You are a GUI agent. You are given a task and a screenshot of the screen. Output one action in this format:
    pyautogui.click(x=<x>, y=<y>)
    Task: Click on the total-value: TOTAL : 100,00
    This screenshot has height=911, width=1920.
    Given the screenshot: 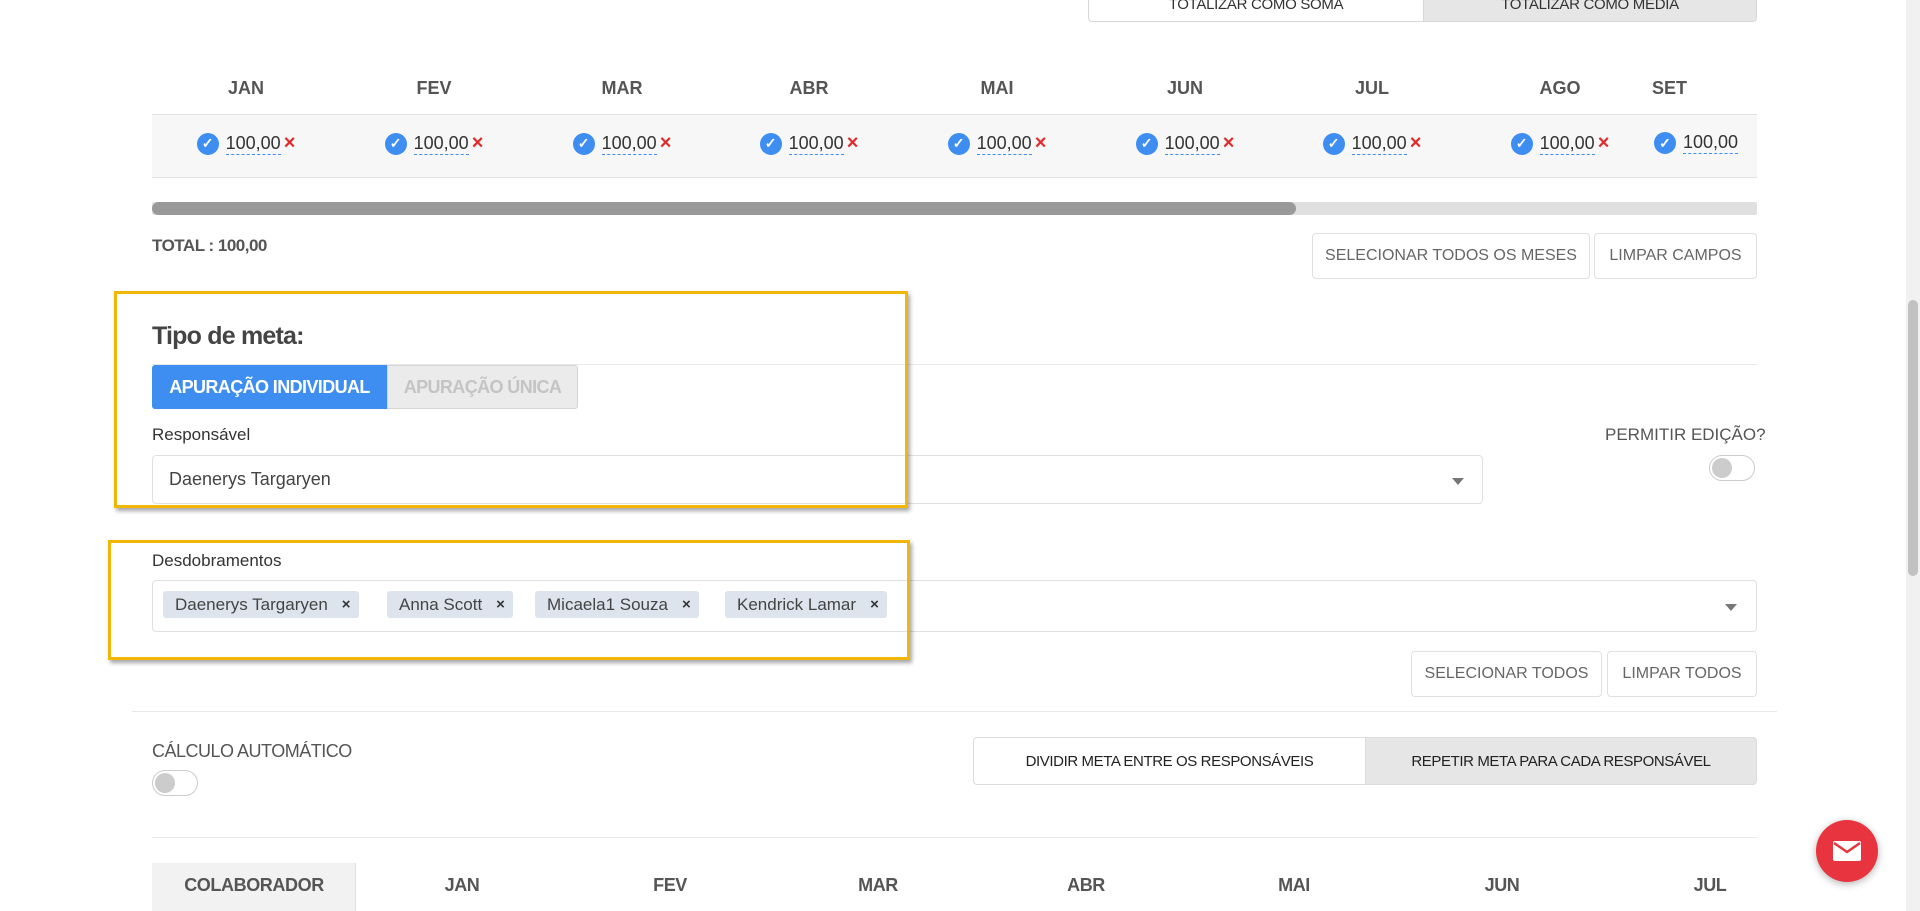 What is the action you would take?
    pyautogui.click(x=209, y=245)
    